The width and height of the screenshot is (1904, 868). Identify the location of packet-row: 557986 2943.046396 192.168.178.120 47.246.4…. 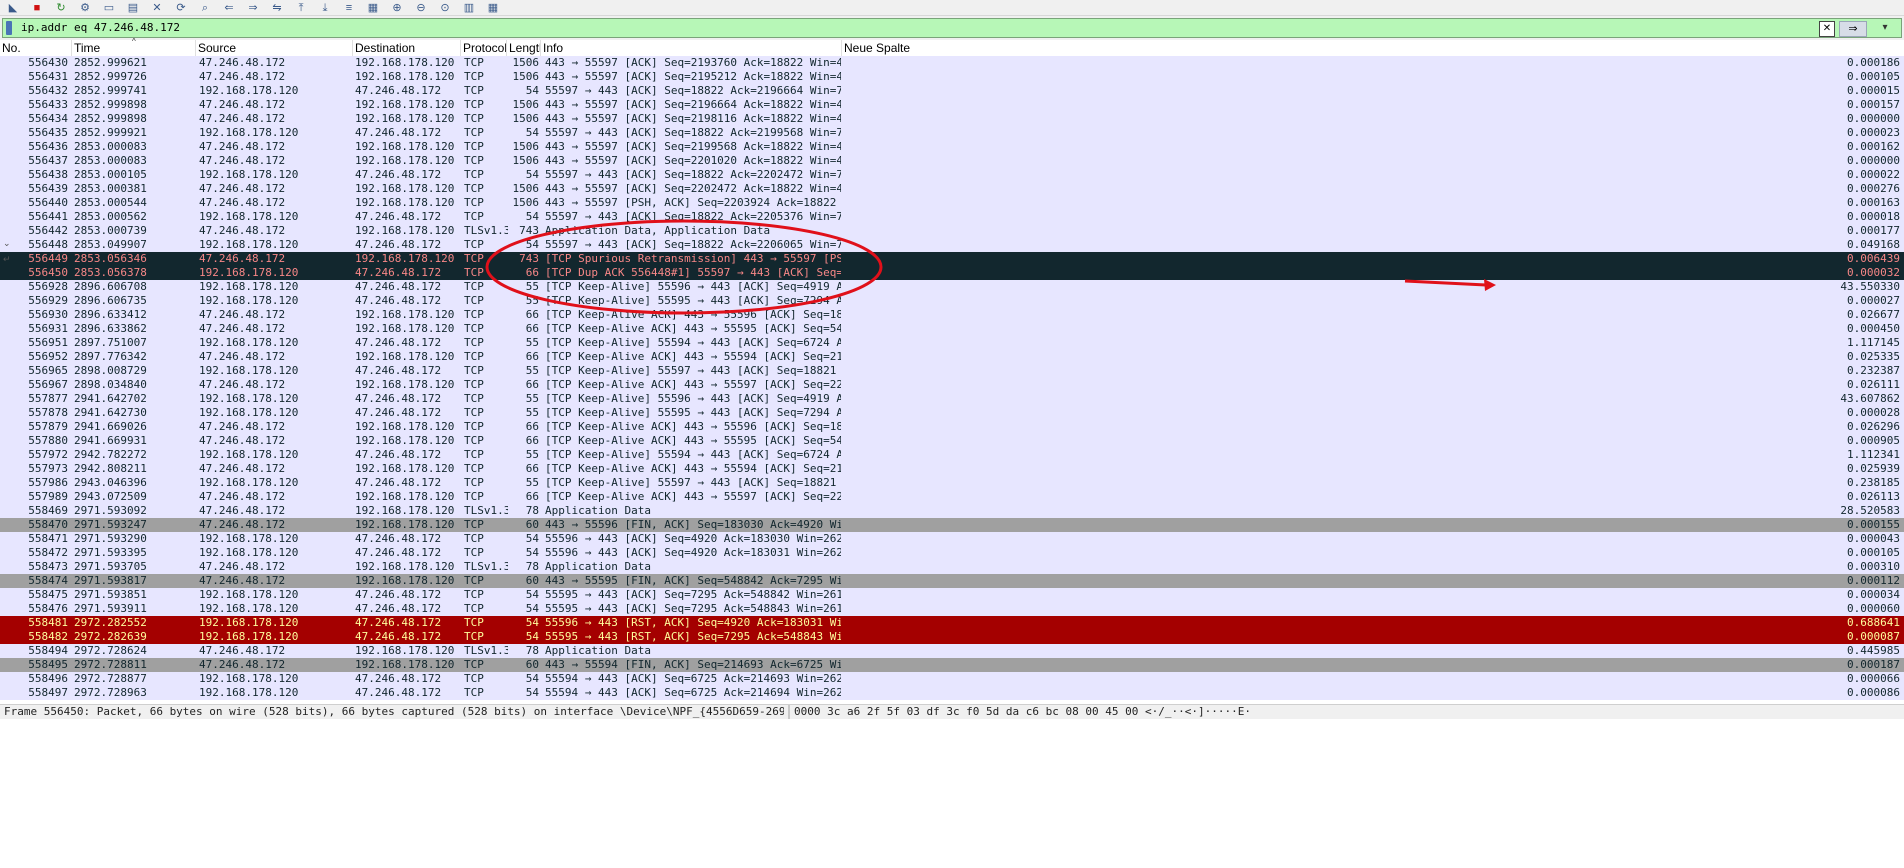
(952, 483).